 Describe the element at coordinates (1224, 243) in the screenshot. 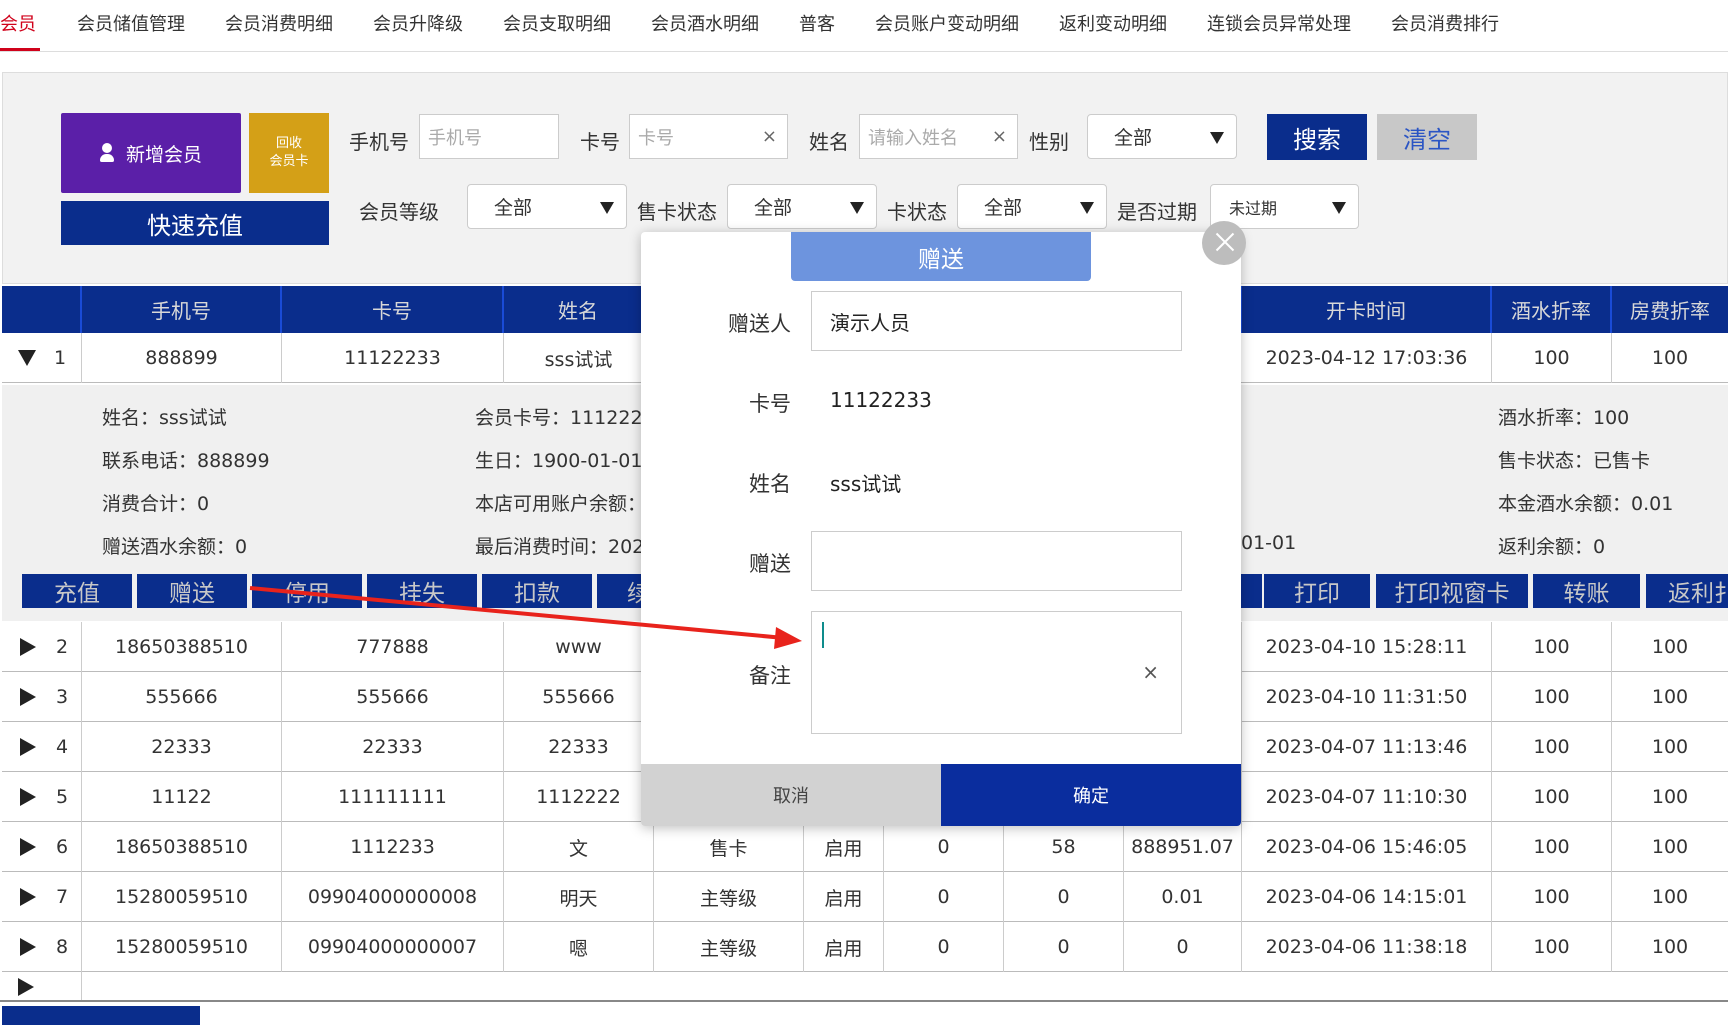

I see `close-icon` at that location.